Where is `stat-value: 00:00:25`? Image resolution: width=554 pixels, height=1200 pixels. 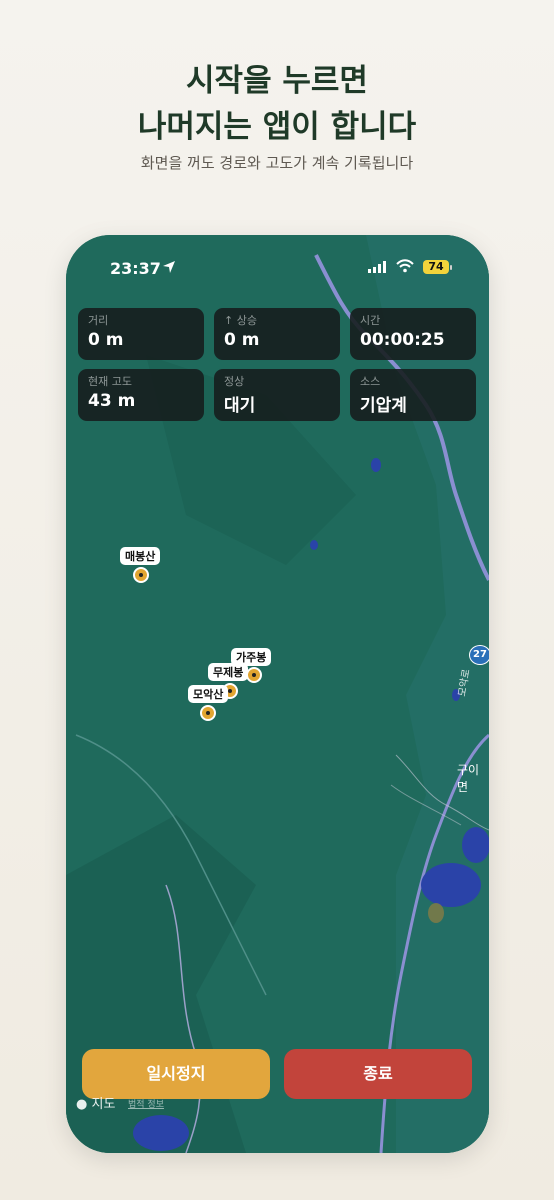
stat-value: 00:00:25 is located at coordinates (402, 340).